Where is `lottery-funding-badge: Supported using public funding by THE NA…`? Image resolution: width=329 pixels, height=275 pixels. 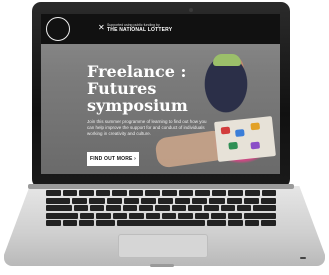 lottery-funding-badge: Supported using public funding by THE NA… is located at coordinates (139, 28).